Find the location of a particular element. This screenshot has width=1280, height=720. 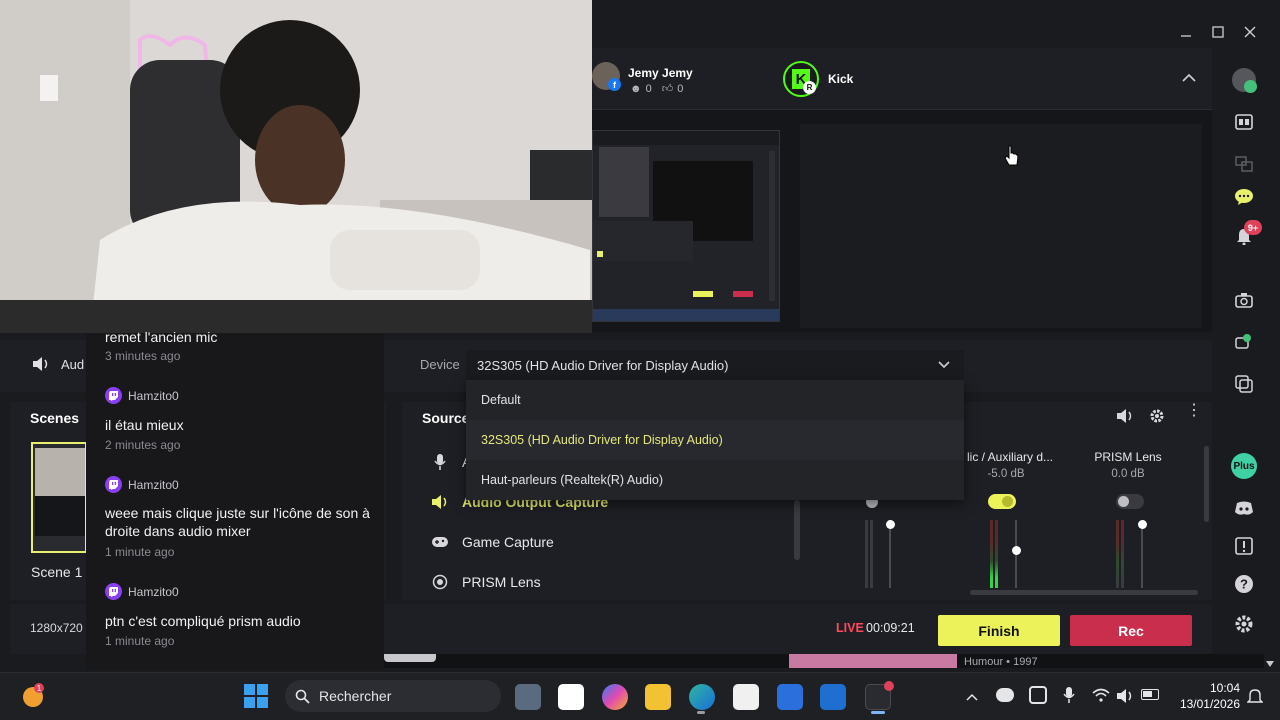

settings-button is located at coordinates (1244, 624).